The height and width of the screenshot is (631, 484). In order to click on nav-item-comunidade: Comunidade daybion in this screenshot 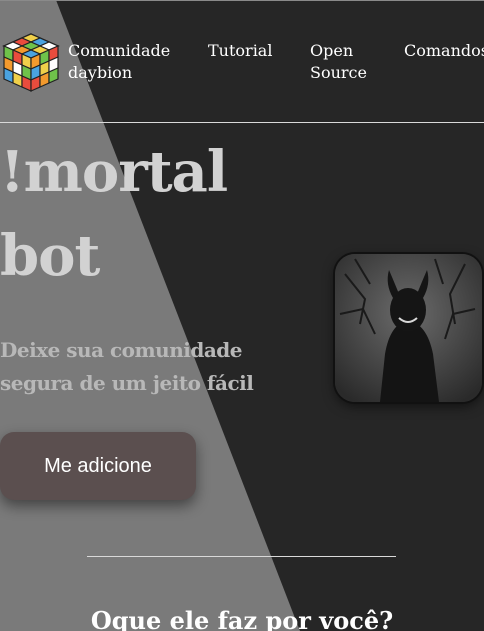, I will do `click(119, 62)`.